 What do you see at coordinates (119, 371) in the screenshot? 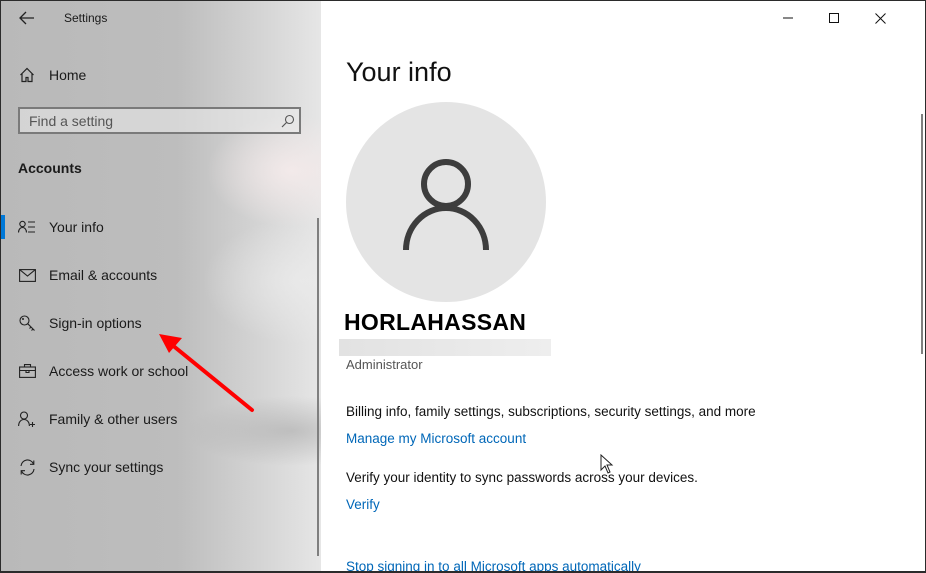
I see `sidebar-item-label: Access work or school` at bounding box center [119, 371].